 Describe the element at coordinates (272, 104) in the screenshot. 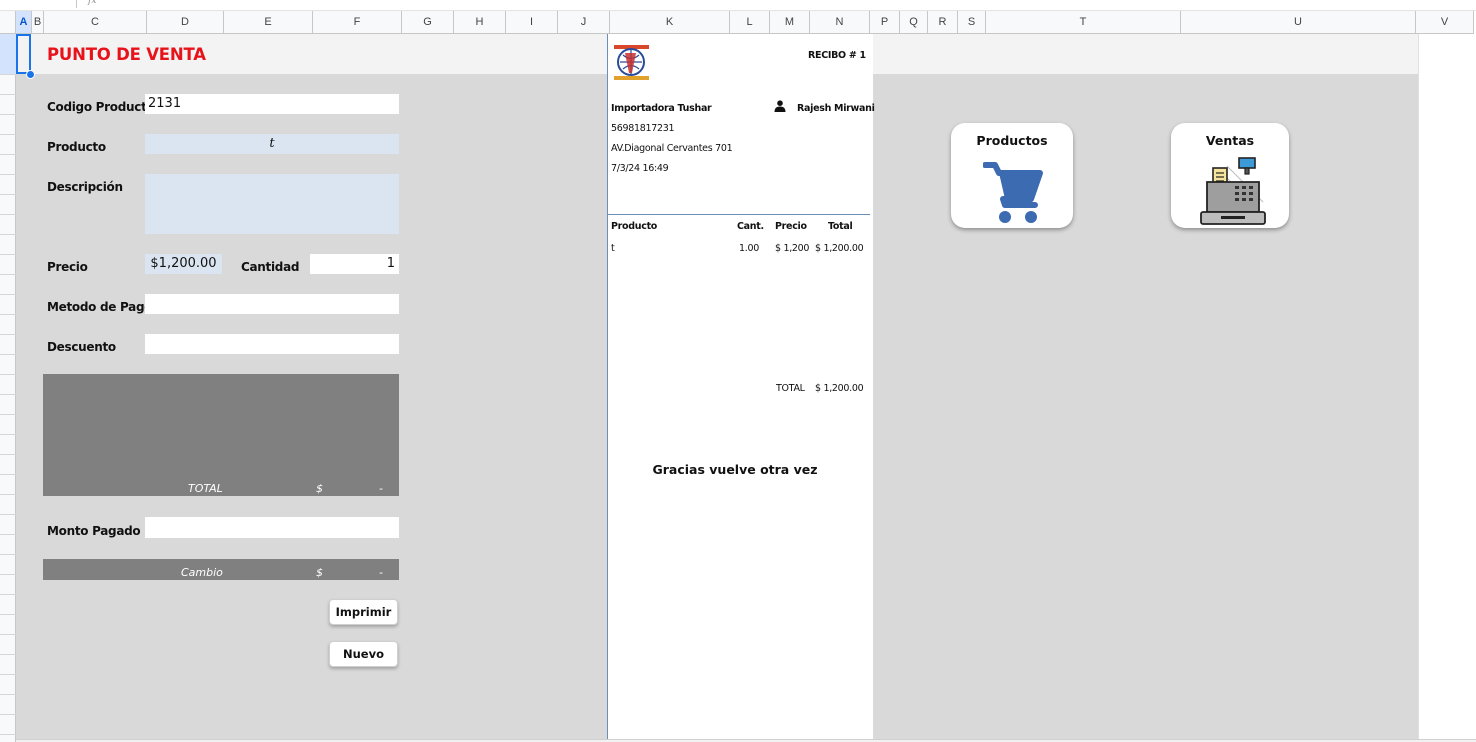

I see `codigo-input: 2131` at that location.